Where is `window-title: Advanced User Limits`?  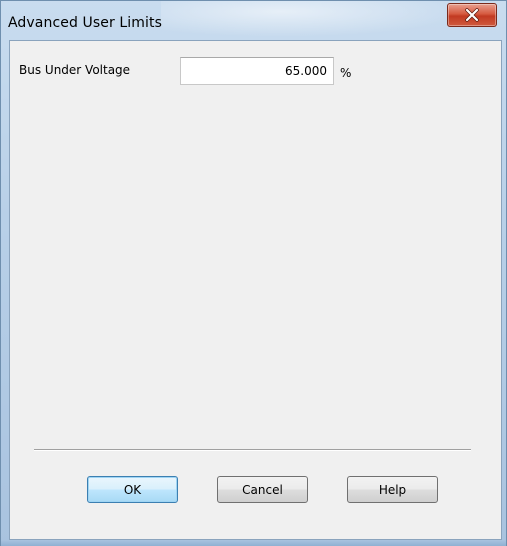 window-title: Advanced User Limits is located at coordinates (85, 23).